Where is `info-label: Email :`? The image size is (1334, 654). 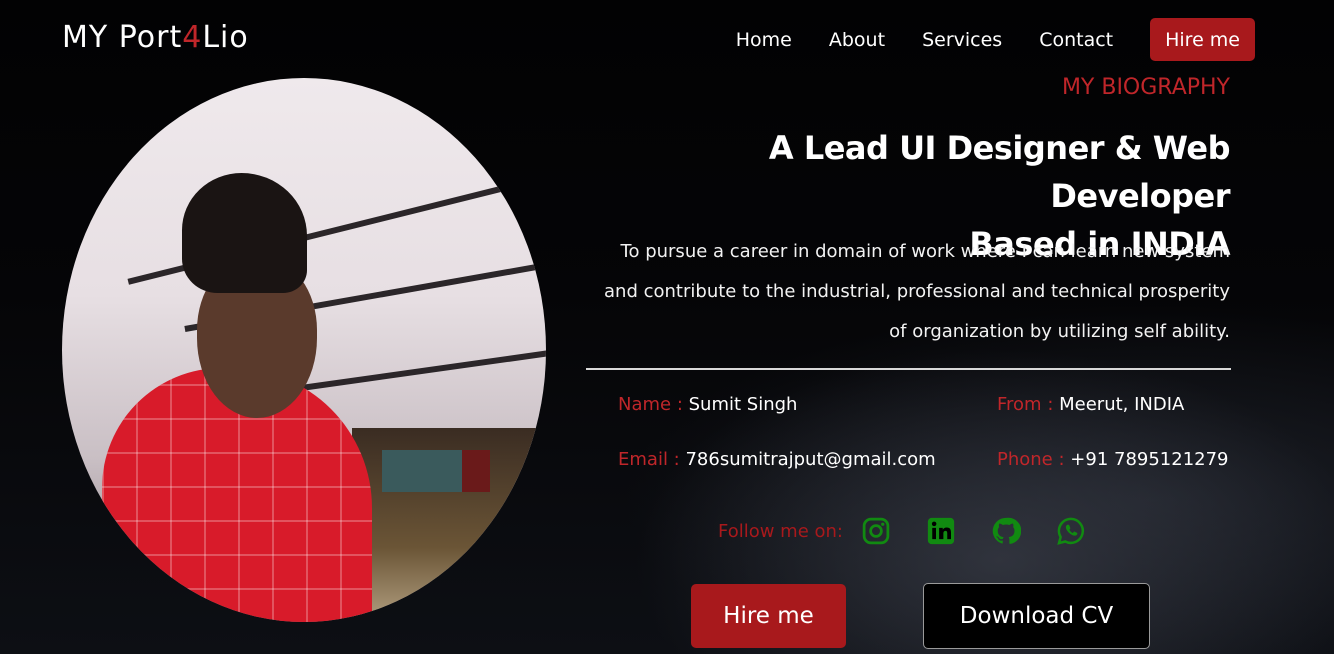 info-label: Email : is located at coordinates (649, 459).